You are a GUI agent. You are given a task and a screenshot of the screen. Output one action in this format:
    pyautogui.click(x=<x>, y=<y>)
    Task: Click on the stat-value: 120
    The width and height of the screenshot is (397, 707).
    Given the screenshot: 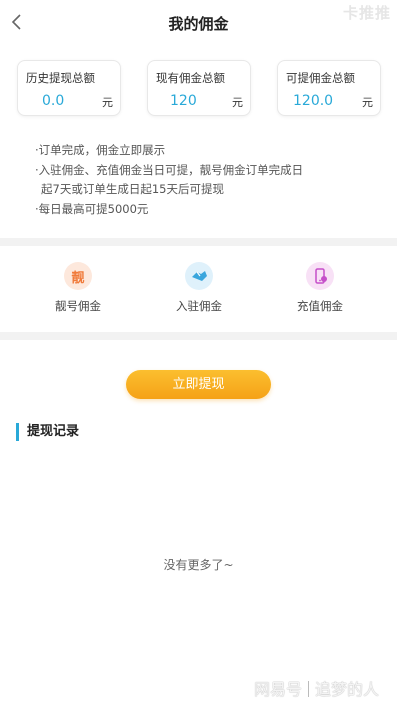 What is the action you would take?
    pyautogui.click(x=183, y=101)
    